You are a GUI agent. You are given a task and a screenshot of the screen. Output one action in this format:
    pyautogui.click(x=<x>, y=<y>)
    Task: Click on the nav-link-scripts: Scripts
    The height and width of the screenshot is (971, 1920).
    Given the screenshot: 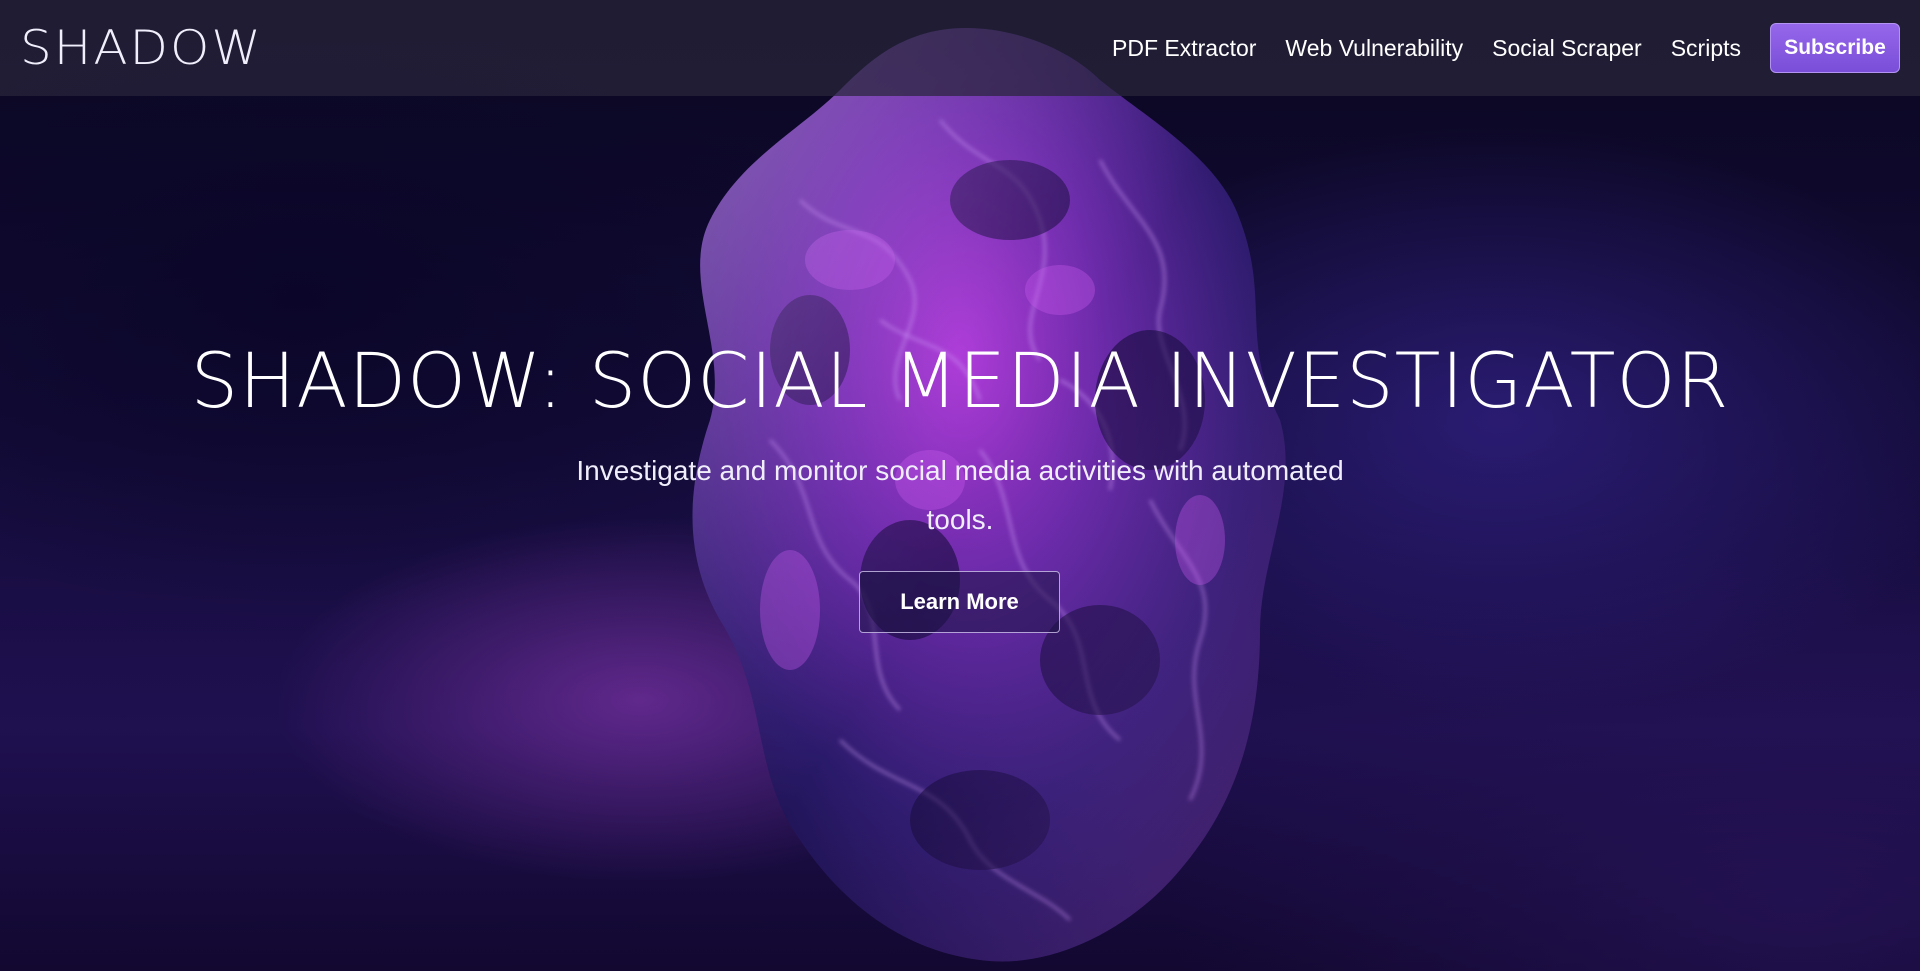 What is the action you would take?
    pyautogui.click(x=1706, y=48)
    